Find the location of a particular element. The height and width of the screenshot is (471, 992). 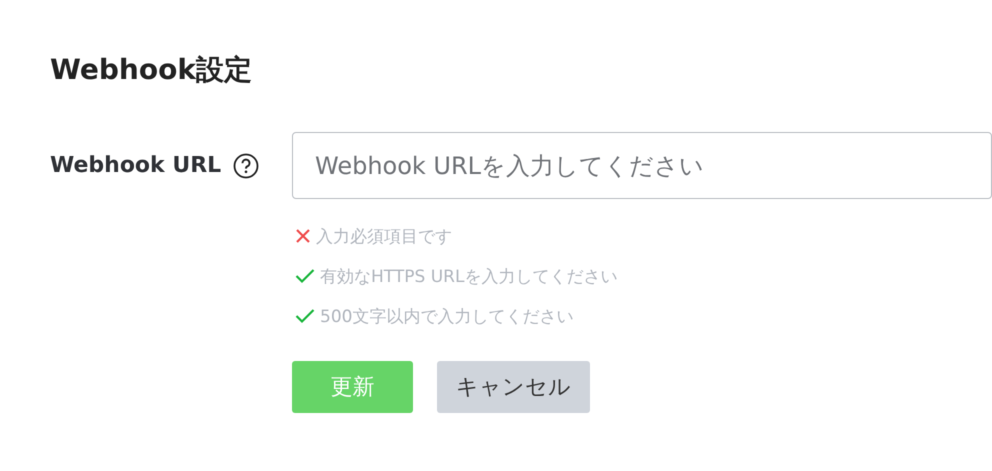

cancel-button: キャンセル is located at coordinates (513, 387).